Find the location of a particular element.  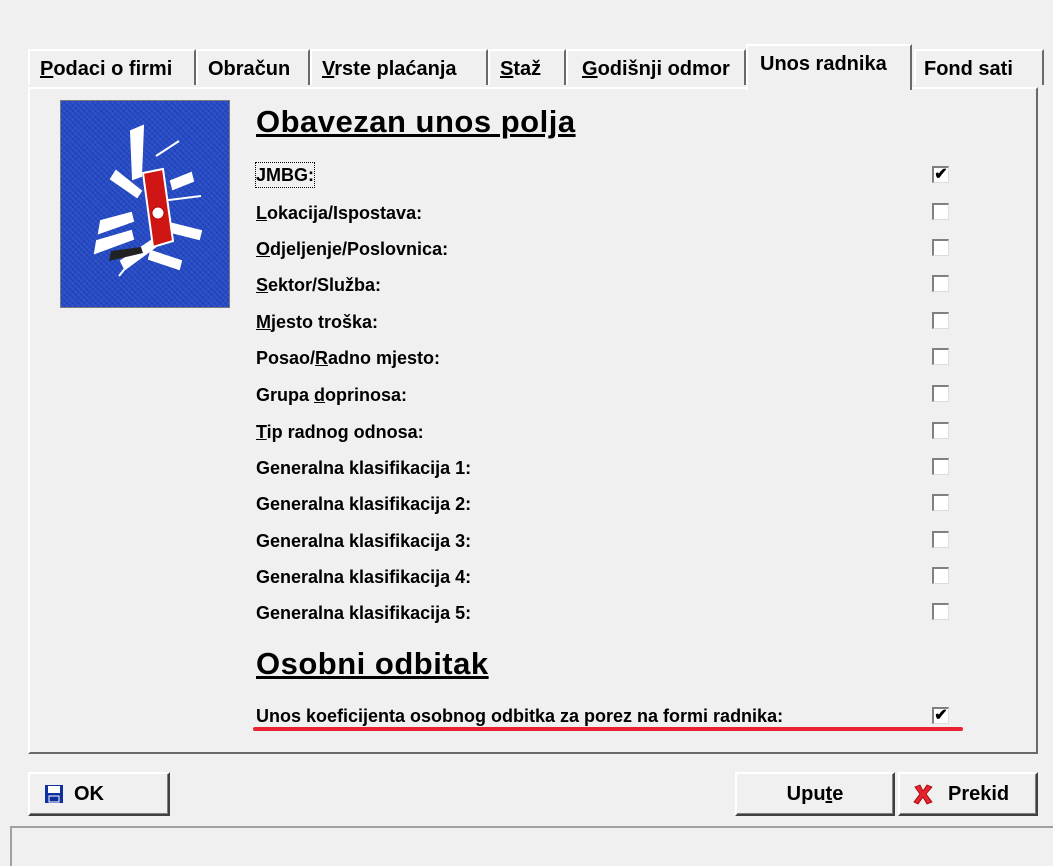

checkbox-grupa-doprinosa is located at coordinates (940, 393).